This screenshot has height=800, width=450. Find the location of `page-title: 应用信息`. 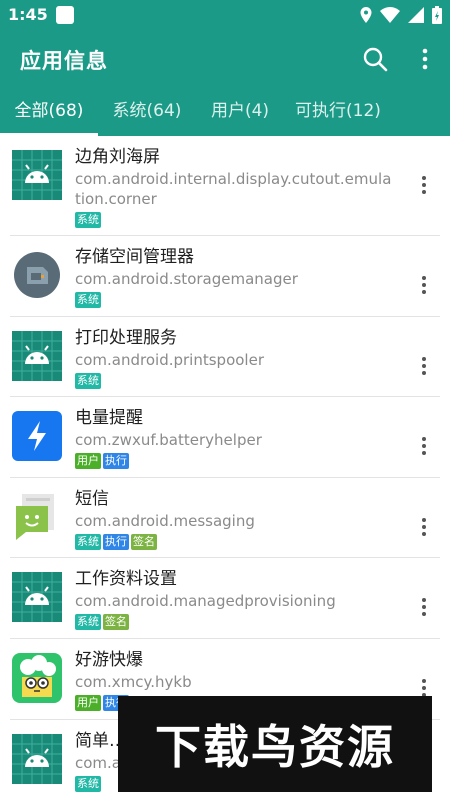

page-title: 应用信息 is located at coordinates (64, 61).